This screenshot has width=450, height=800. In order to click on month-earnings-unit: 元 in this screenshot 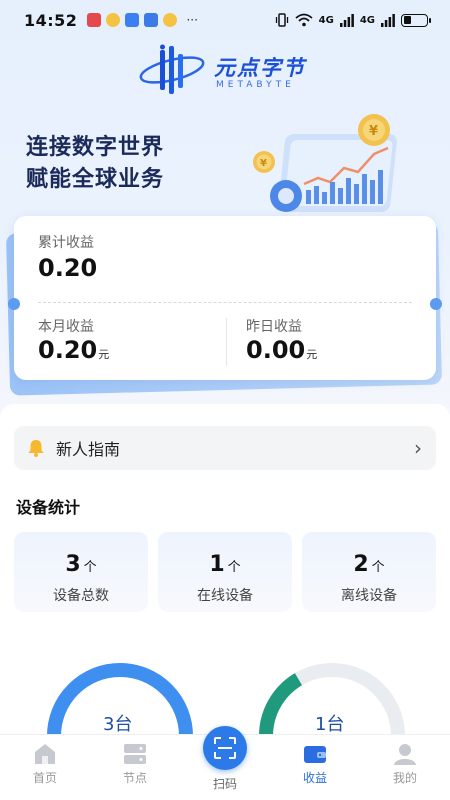, I will do `click(104, 354)`.